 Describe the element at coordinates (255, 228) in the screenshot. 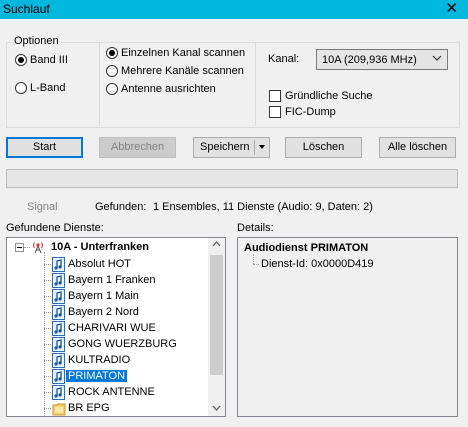

I see `details-label: Details:` at that location.